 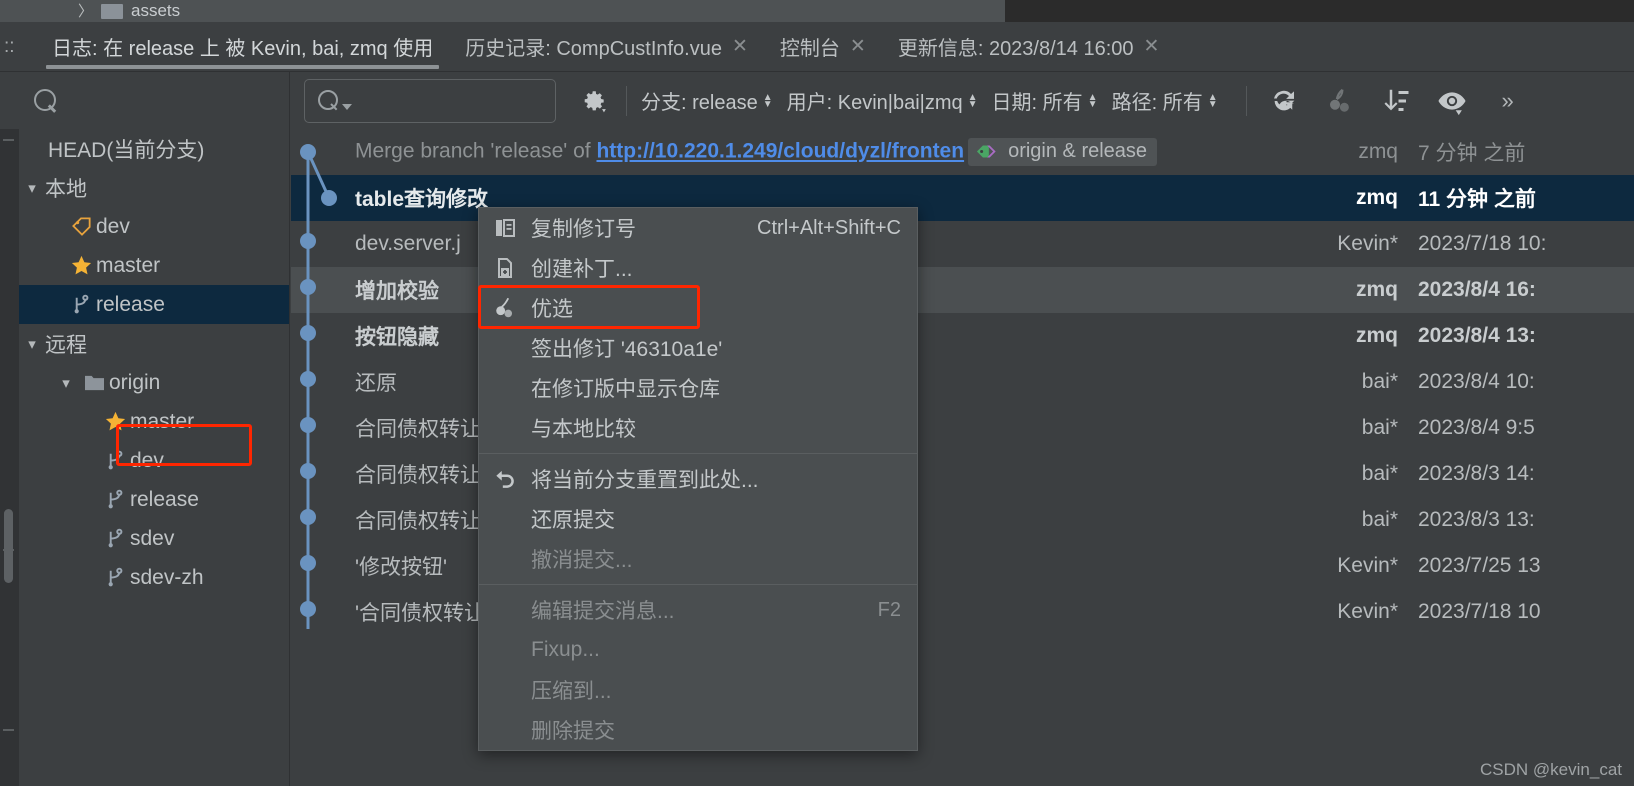 I want to click on sort-button, so click(x=1396, y=101).